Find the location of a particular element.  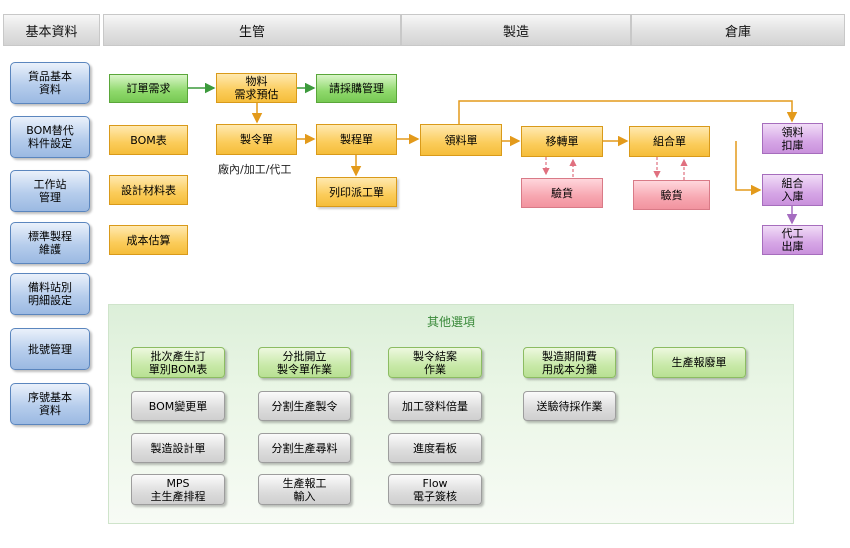

split-production-material-button: 分割生產尋料 is located at coordinates (304, 448).